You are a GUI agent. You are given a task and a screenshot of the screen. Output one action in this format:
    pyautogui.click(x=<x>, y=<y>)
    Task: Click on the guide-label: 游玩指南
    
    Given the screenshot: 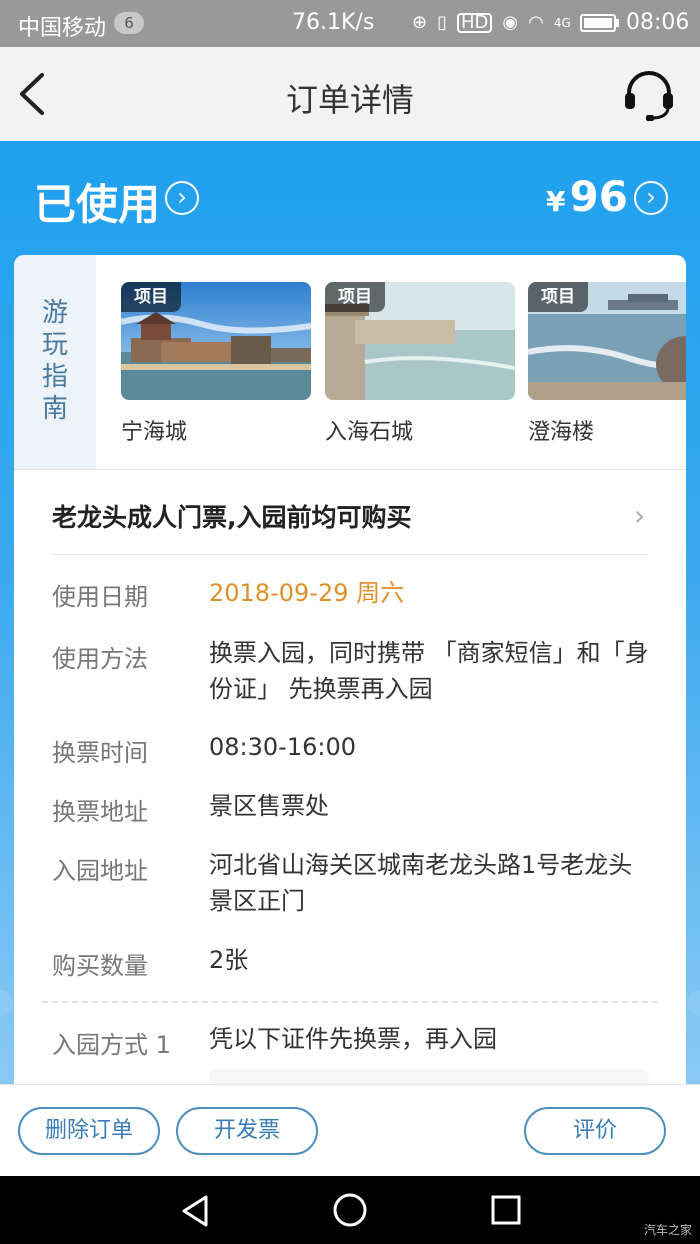 What is the action you would take?
    pyautogui.click(x=55, y=361)
    